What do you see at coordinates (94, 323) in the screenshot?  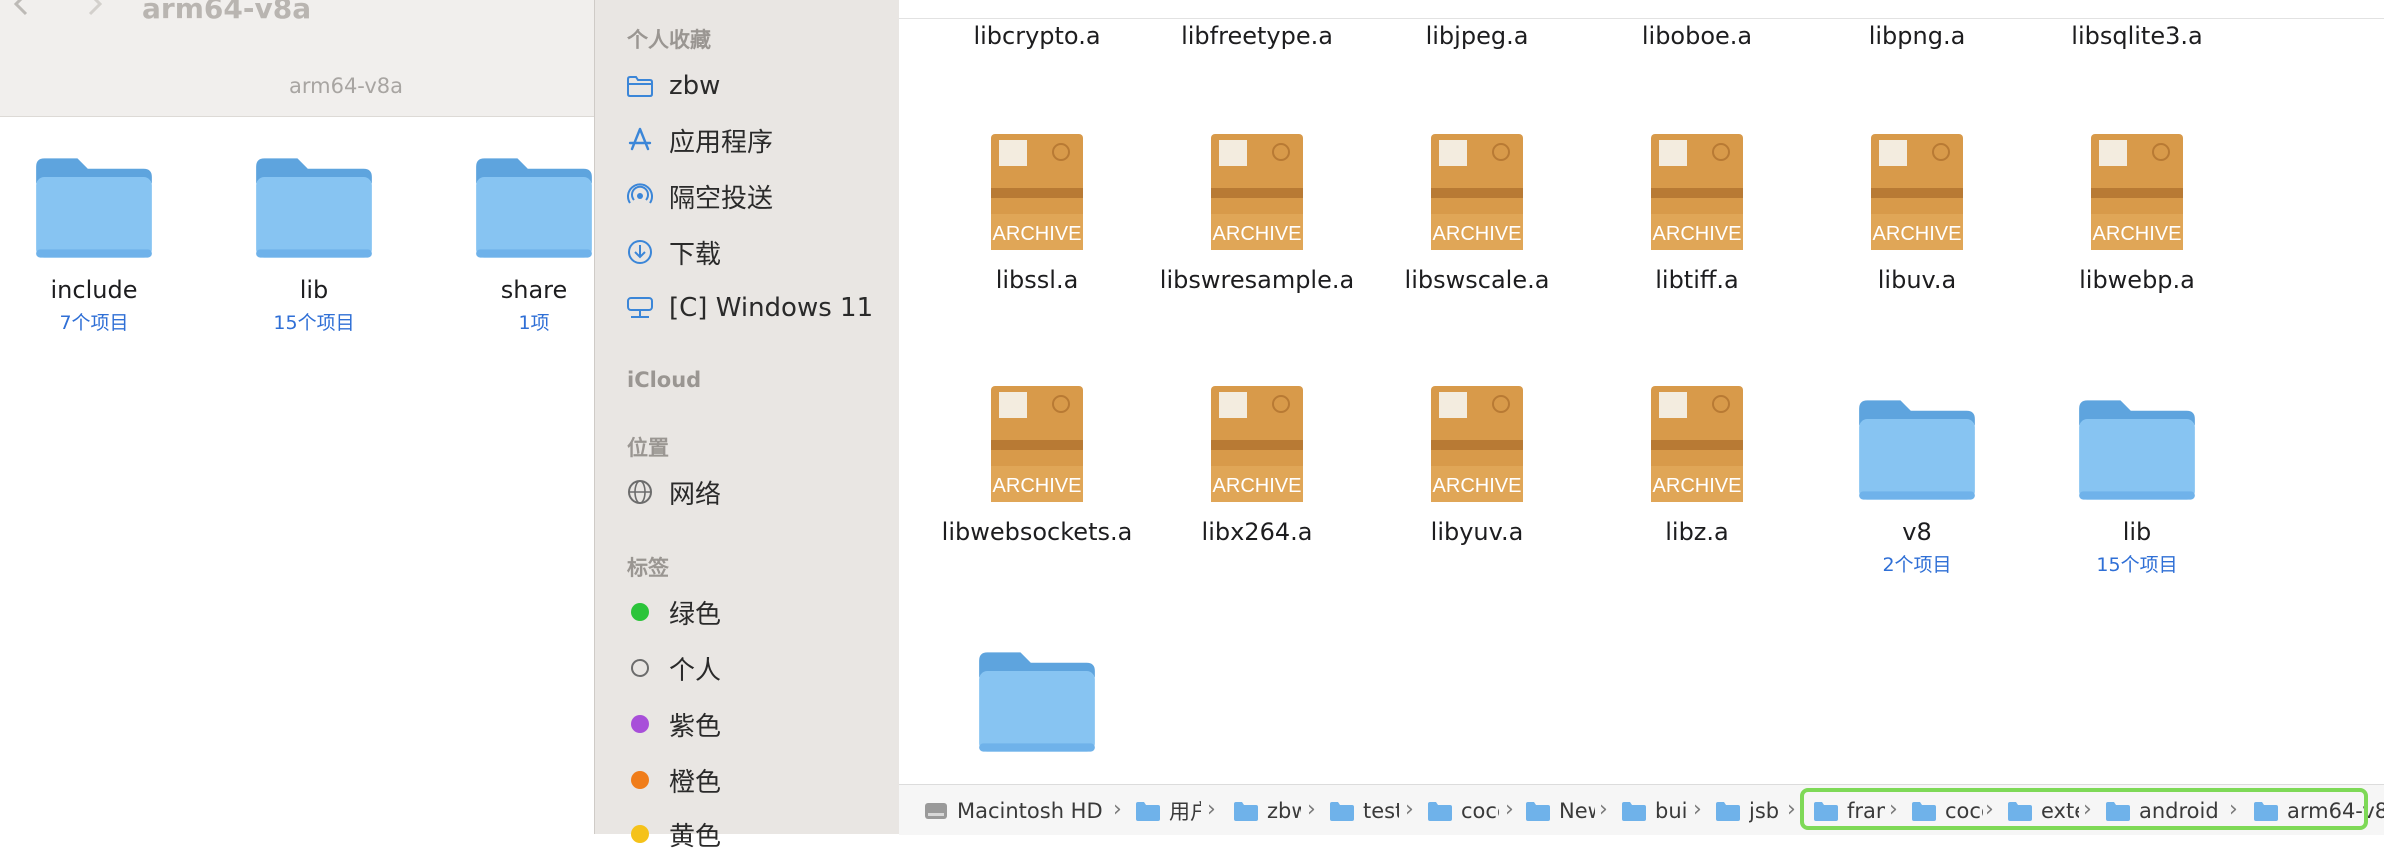 I see `item-count: 7个项目` at bounding box center [94, 323].